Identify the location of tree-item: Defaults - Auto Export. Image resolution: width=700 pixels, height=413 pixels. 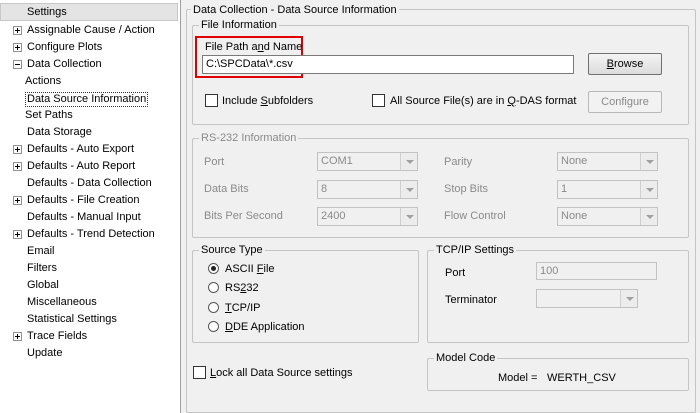
(89, 149).